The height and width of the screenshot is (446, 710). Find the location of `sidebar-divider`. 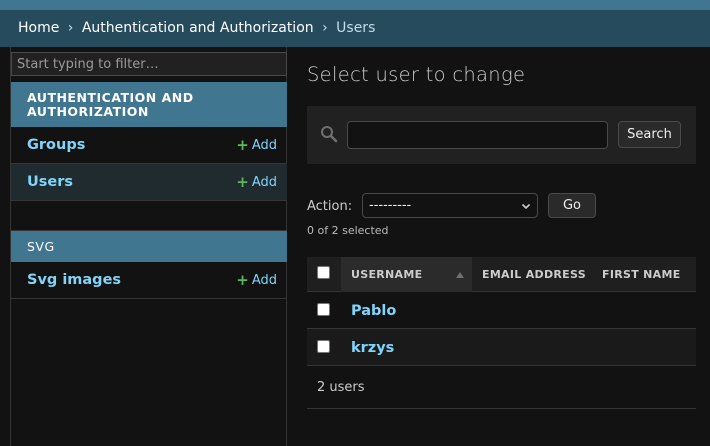

sidebar-divider is located at coordinates (149, 216).